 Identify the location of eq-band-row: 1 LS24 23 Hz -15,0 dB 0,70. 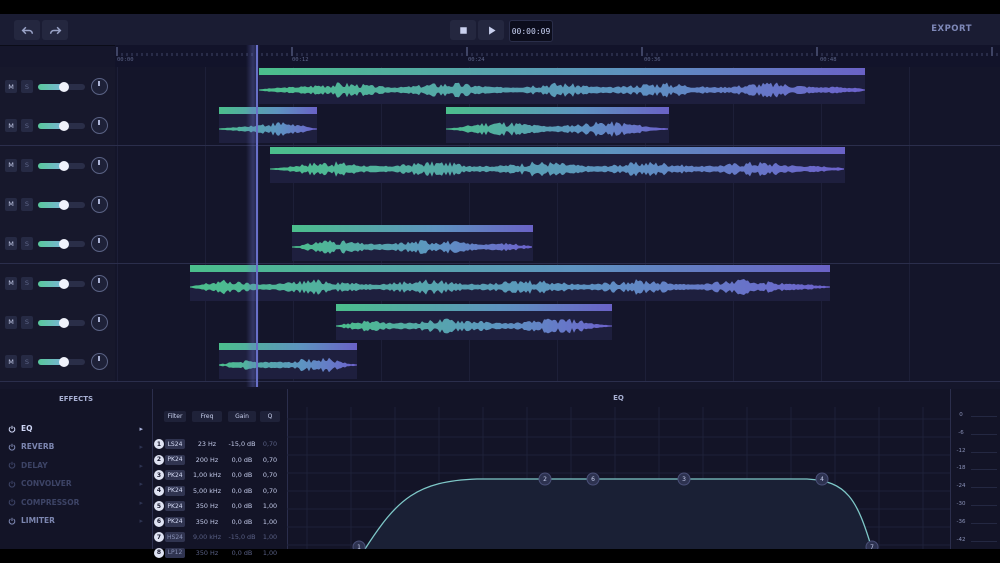
(219, 444).